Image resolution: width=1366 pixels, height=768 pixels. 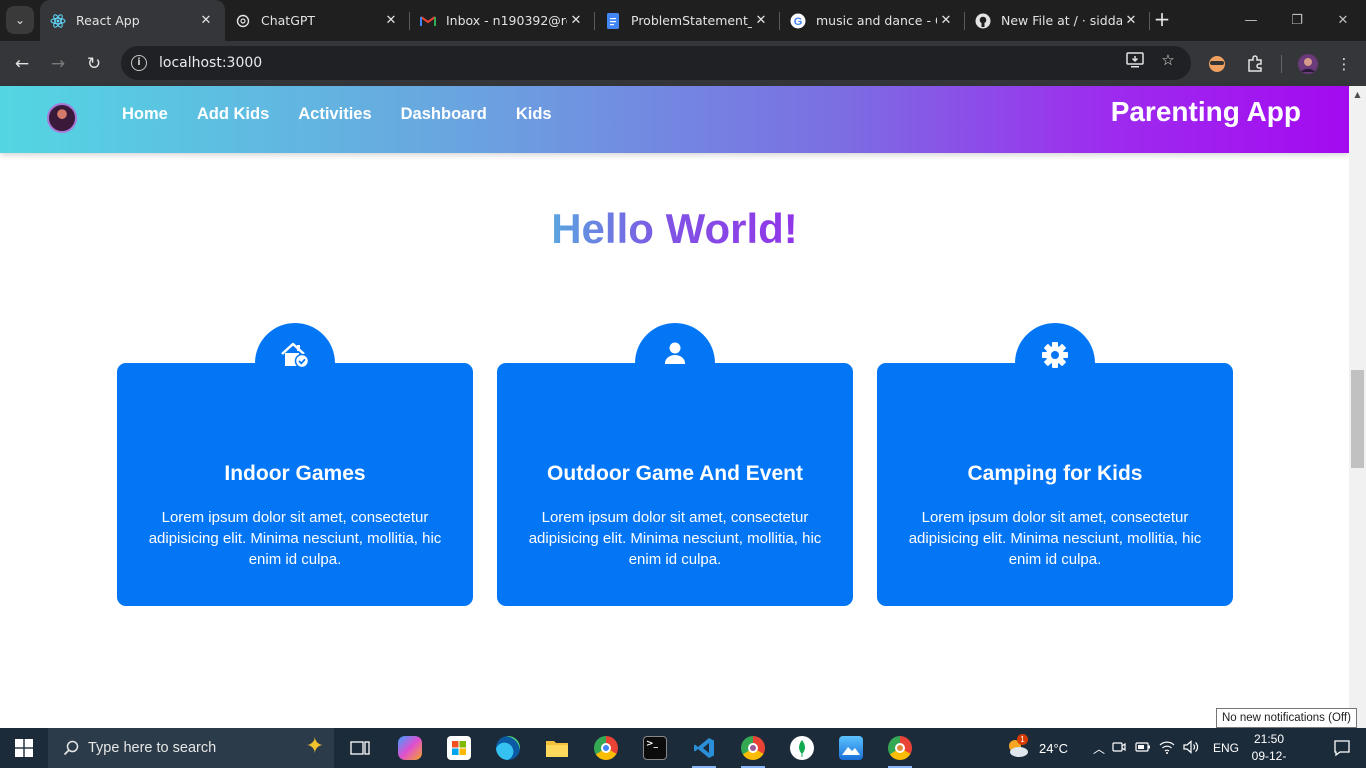 I want to click on chevron-up-icon: ︿, so click(x=1099, y=748).